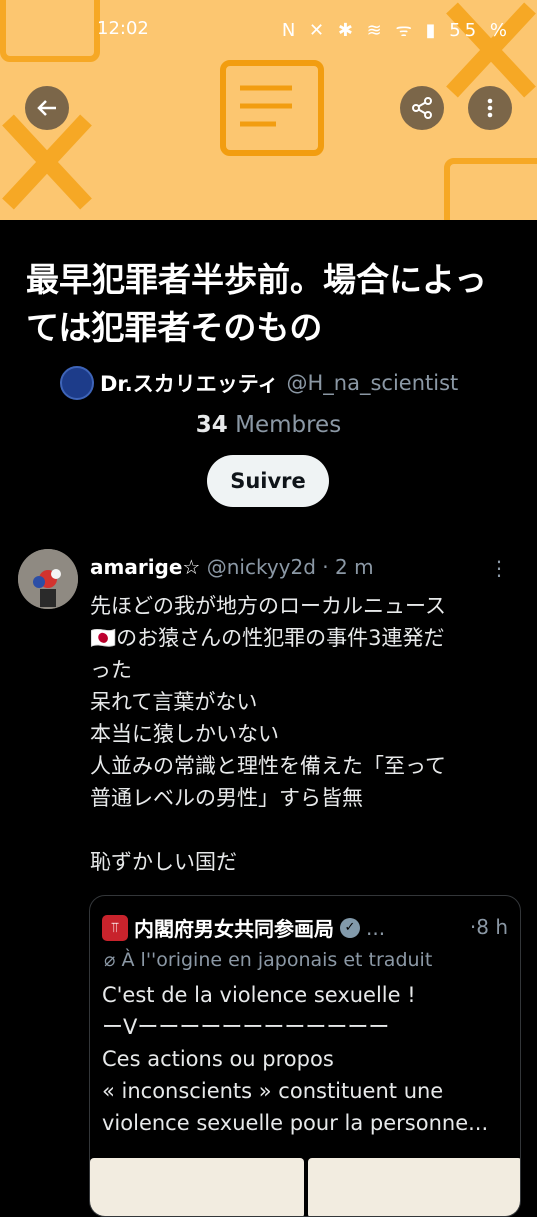 This screenshot has height=1217, width=537. Describe the element at coordinates (184, 734) in the screenshot. I see `post-text-line: 本当に猿しかいない` at that location.